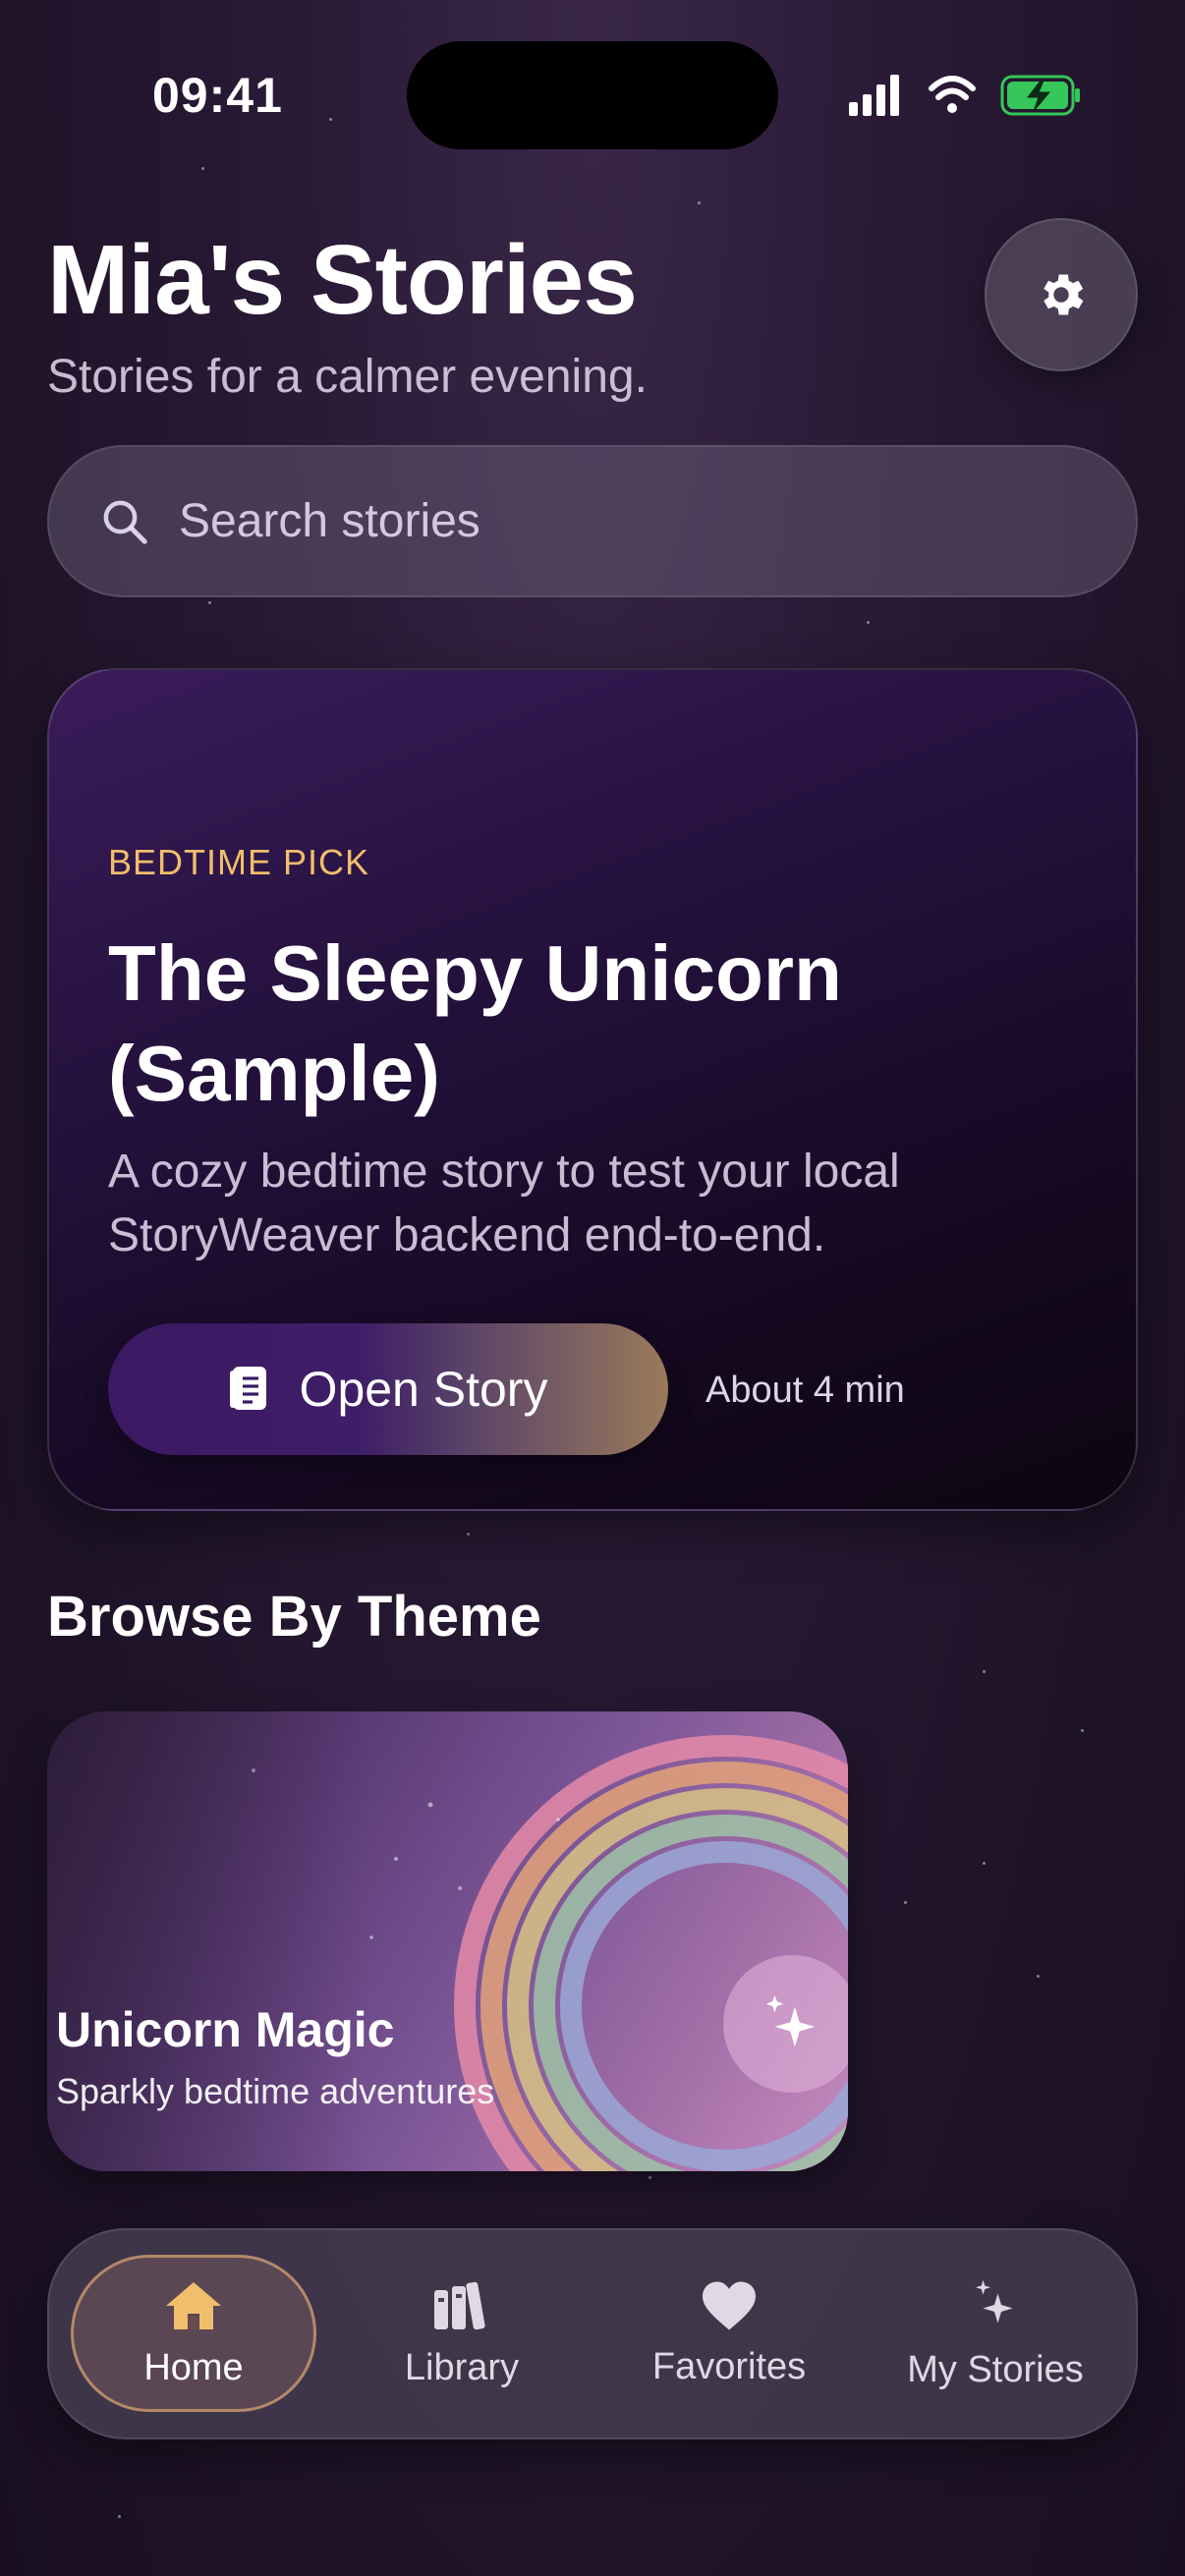 Image resolution: width=1185 pixels, height=2576 pixels. I want to click on cellular-signal-icon, so click(874, 95).